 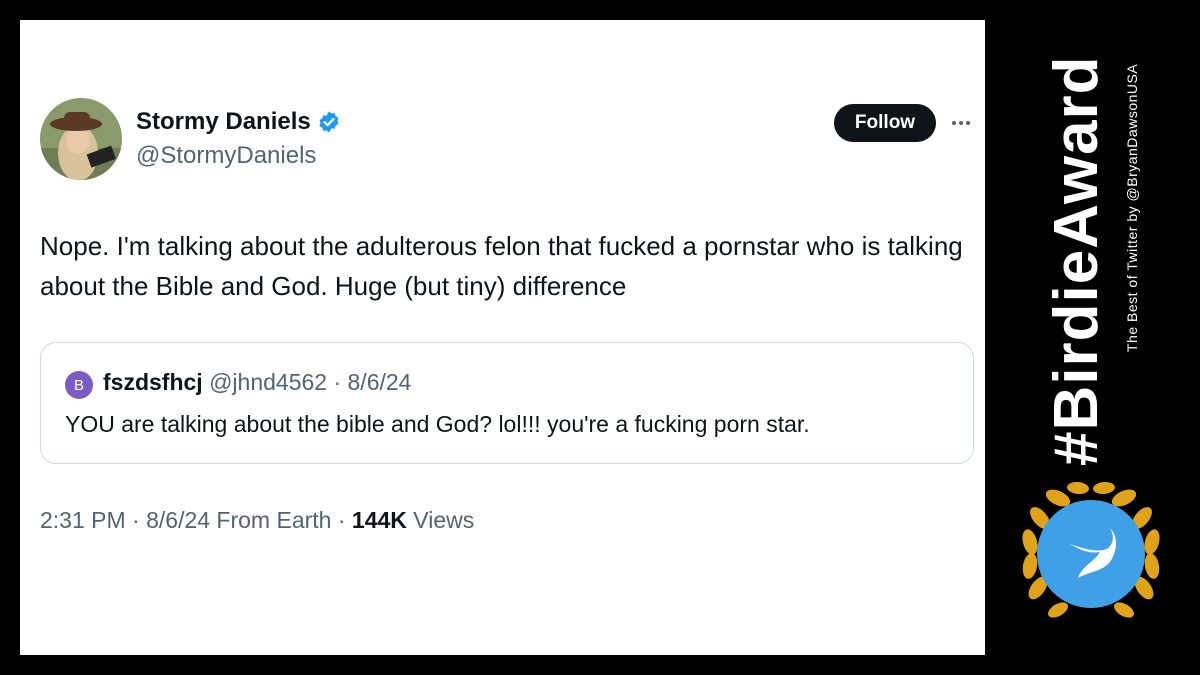 I want to click on views-count: 144K, so click(x=379, y=520).